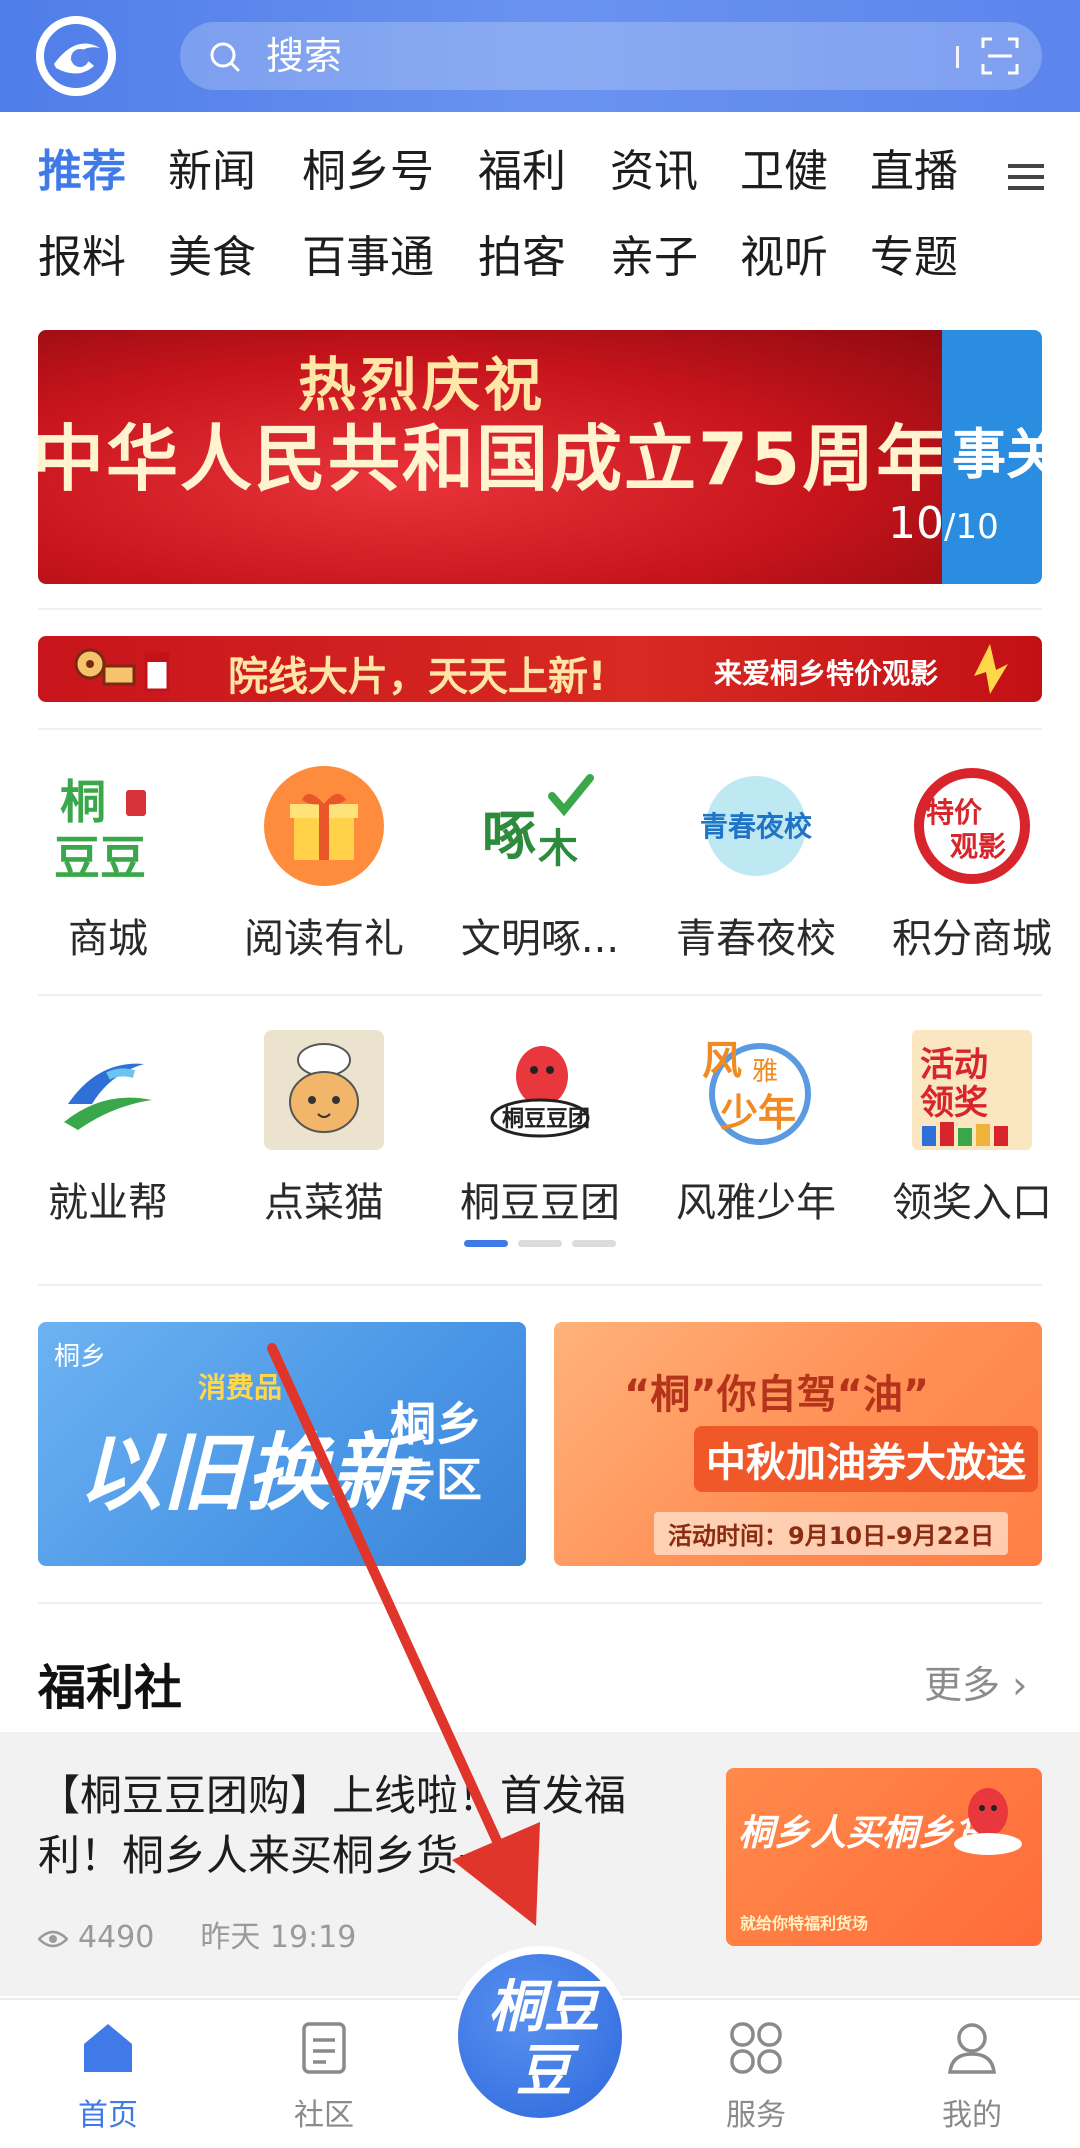  I want to click on svg-text: 桐, so click(83, 802).